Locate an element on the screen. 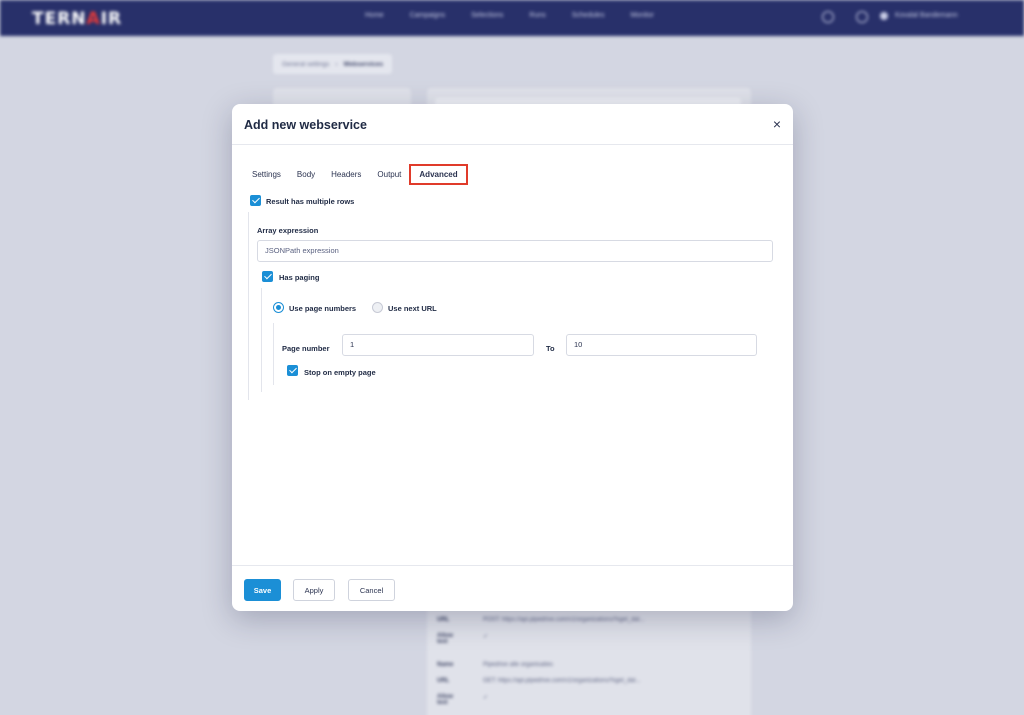 This screenshot has height=715, width=1024. modal-header: Add new webservice × is located at coordinates (512, 124).